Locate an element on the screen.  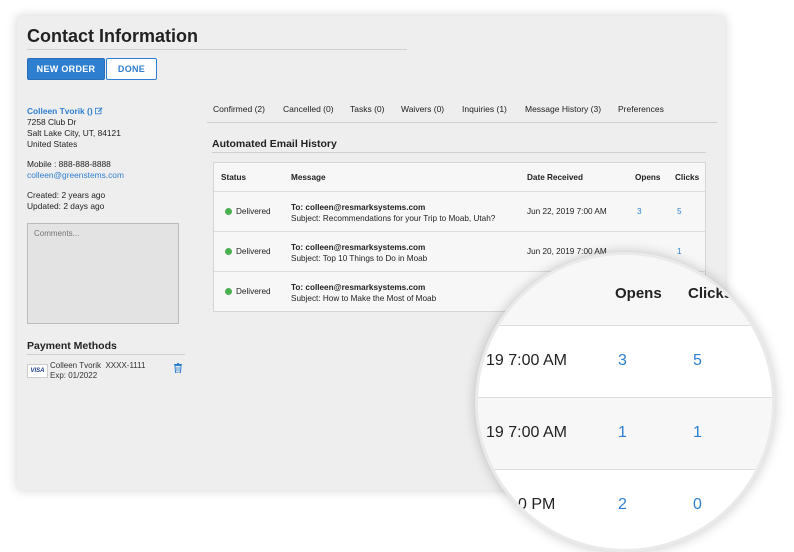
tab-tasks: Tasks (0) is located at coordinates (367, 109).